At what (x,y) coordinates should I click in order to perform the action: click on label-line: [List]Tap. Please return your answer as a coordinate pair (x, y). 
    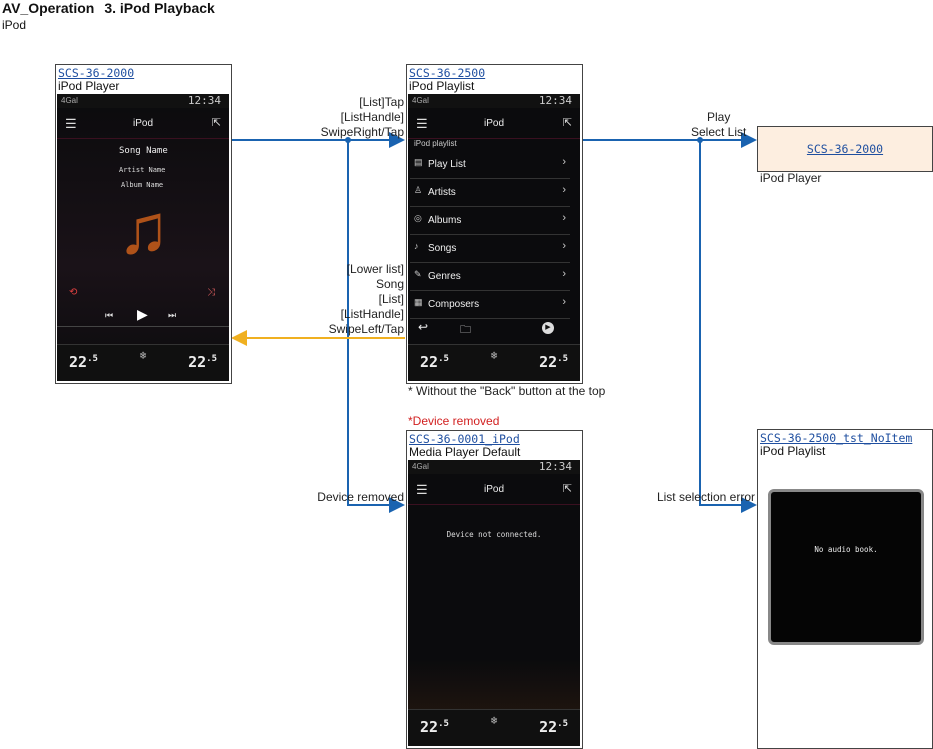
    Looking at the image, I should click on (381, 102).